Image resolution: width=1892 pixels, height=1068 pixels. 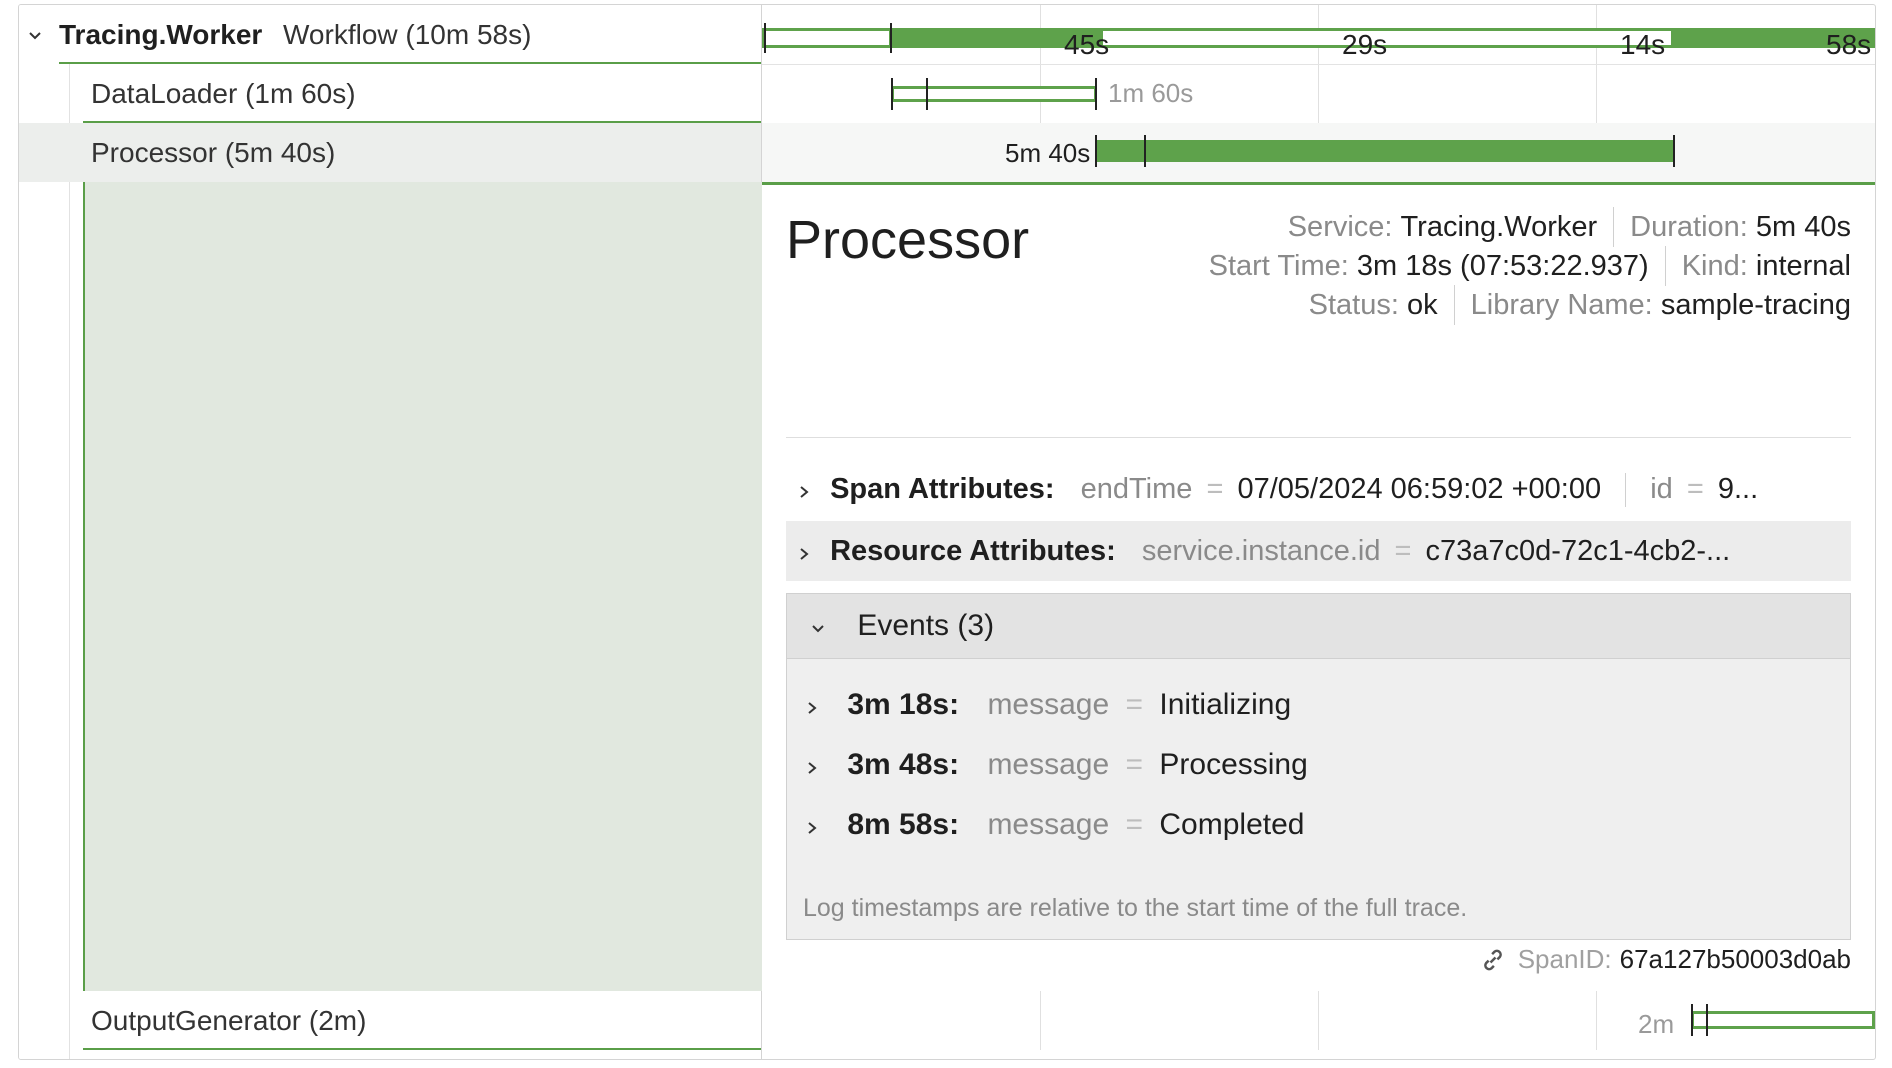 What do you see at coordinates (161, 34) in the screenshot?
I see `service-name: Tracing.Worker` at bounding box center [161, 34].